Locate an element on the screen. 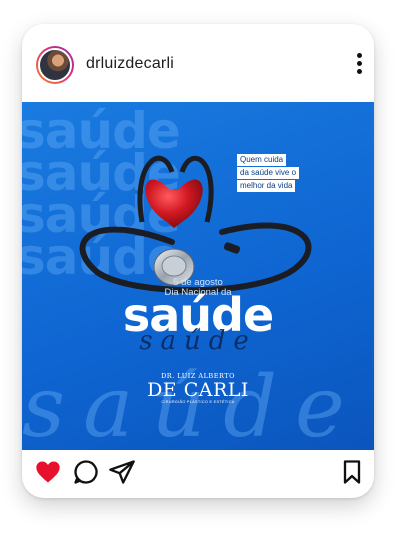 The height and width of the screenshot is (541, 416). post-header: drluizdecarli is located at coordinates (198, 63).